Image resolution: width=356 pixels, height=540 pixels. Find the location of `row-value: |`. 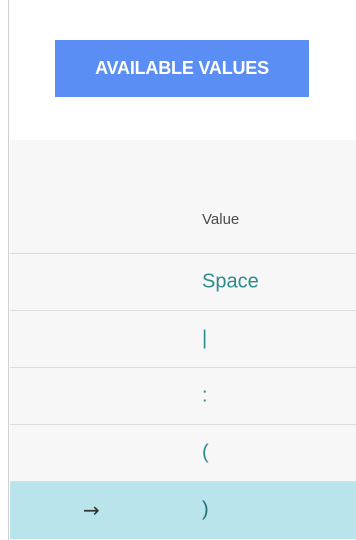

row-value: | is located at coordinates (205, 338).